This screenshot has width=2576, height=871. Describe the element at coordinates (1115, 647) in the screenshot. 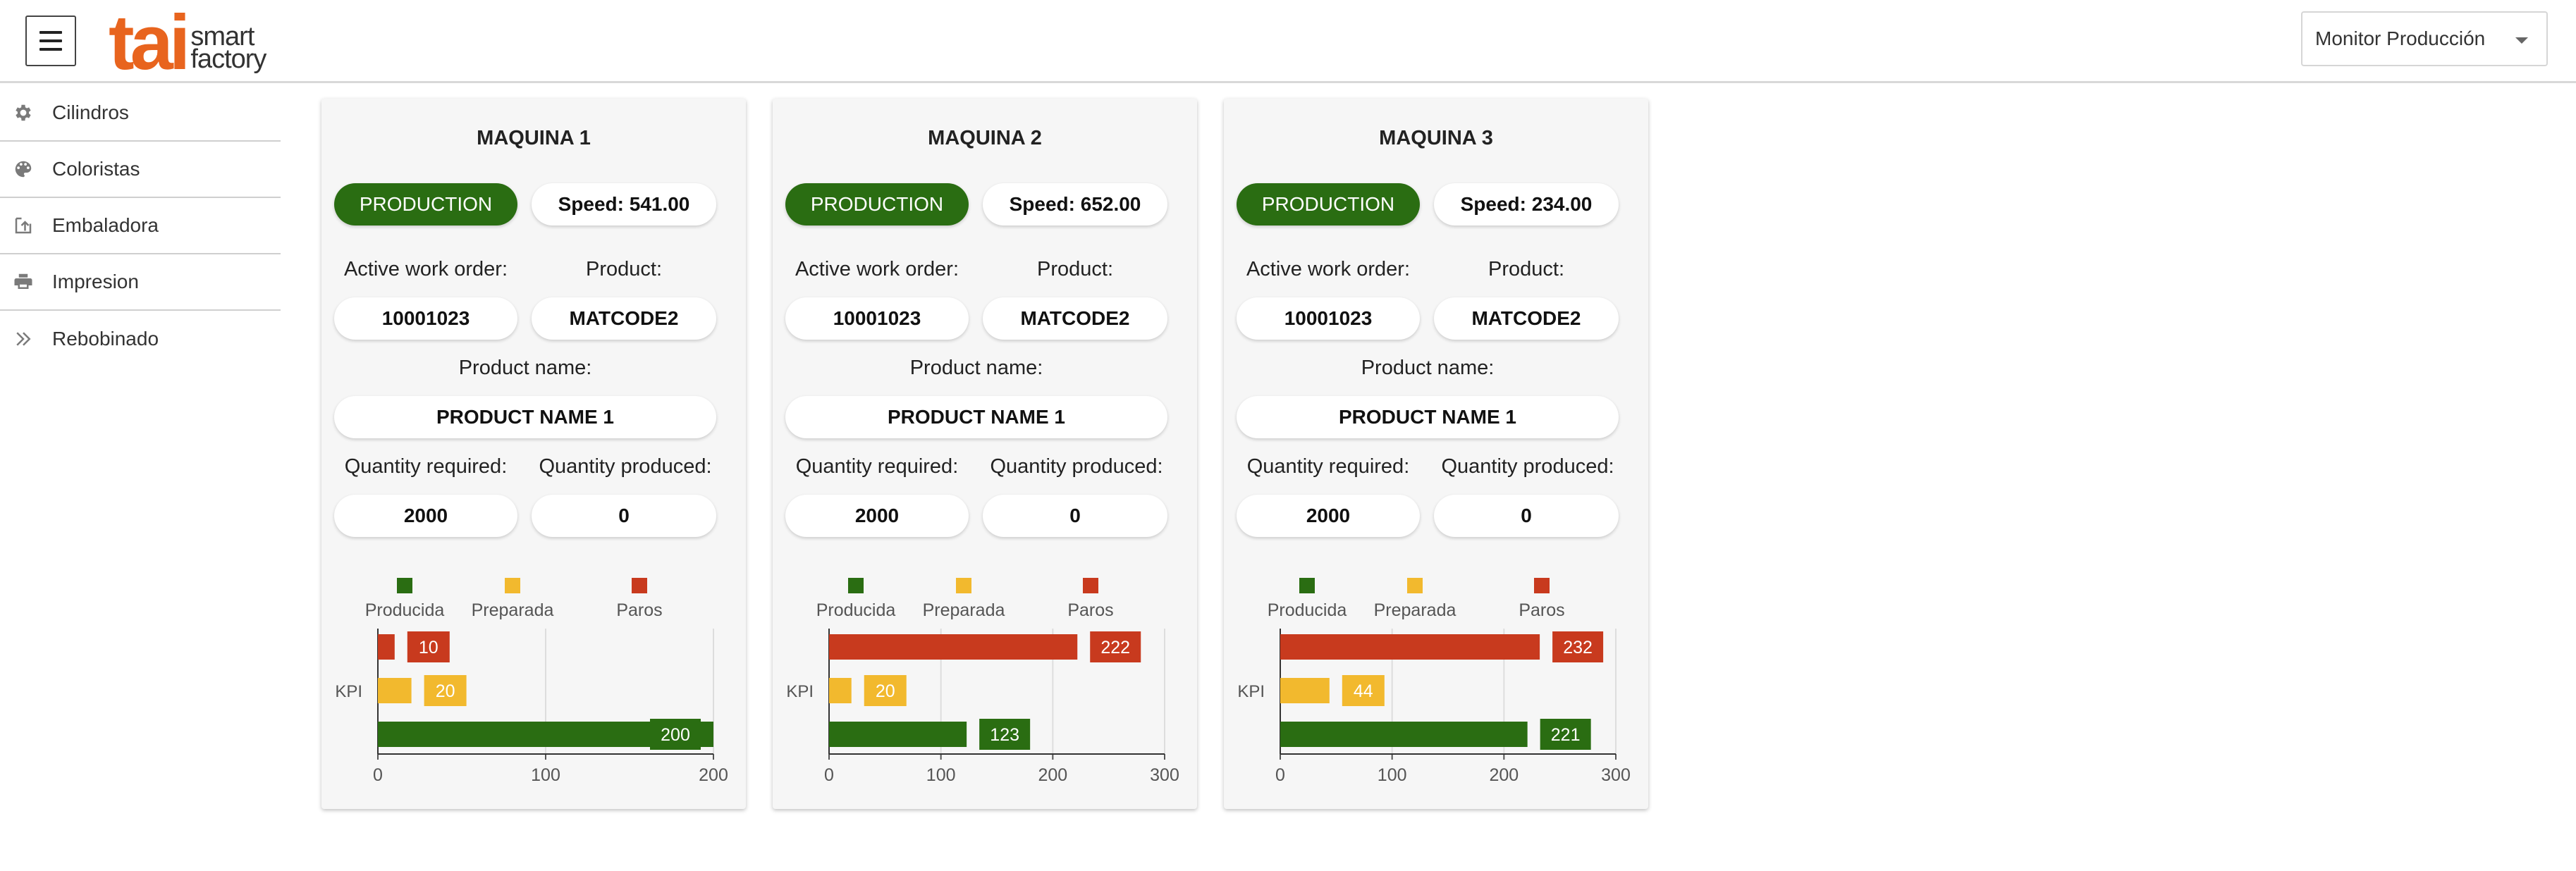

I see `data-label: 222` at that location.